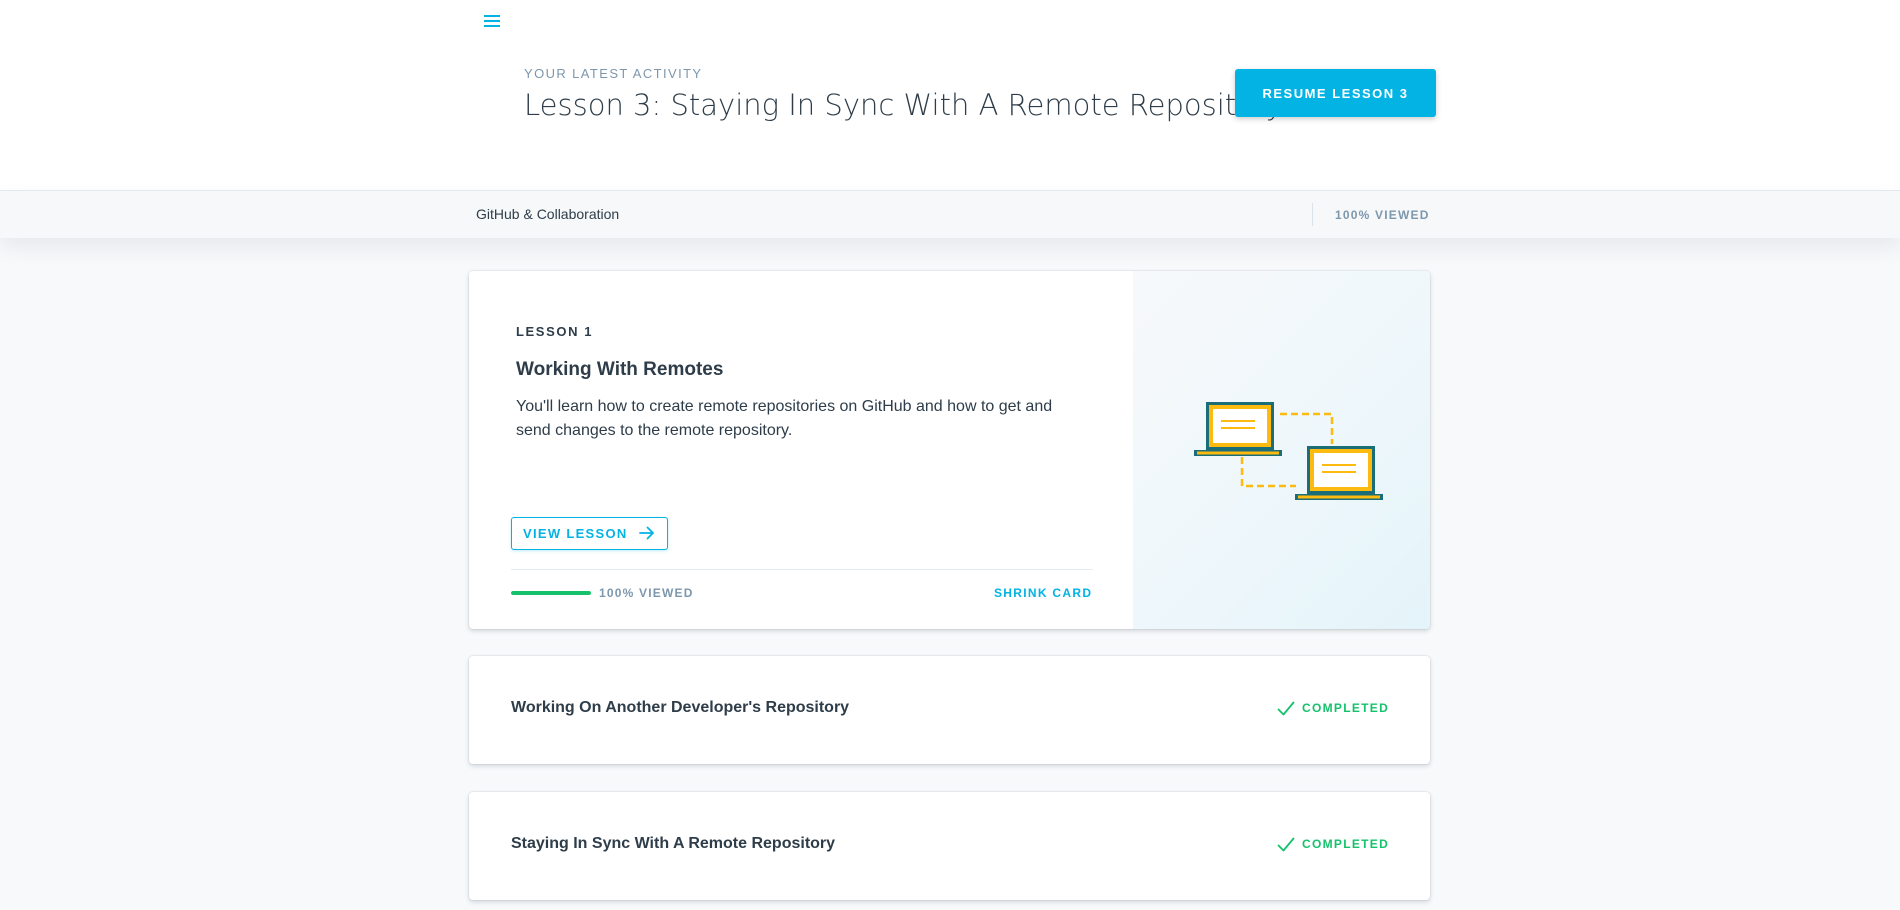  I want to click on resume-lesson-button: RESUME LESSON 3, so click(1335, 93).